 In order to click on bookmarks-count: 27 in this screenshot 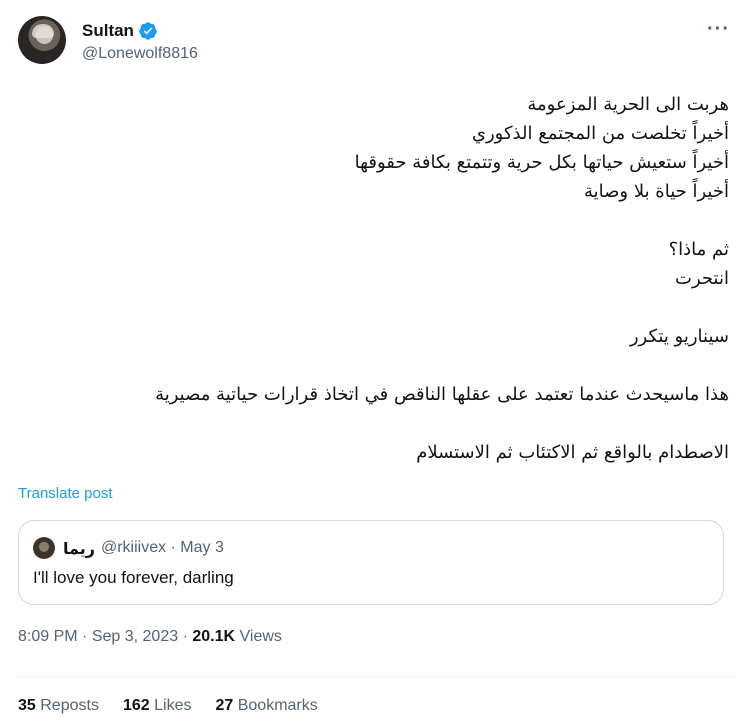, I will do `click(224, 705)`.